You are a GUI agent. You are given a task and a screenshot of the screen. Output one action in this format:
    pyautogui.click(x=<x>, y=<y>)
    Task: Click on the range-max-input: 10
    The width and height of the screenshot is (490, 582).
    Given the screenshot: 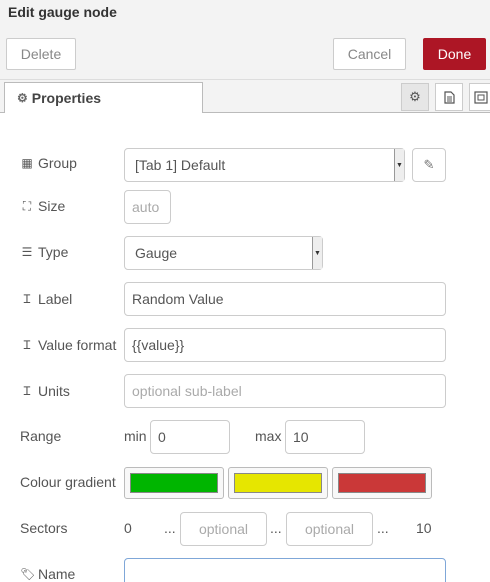 What is the action you would take?
    pyautogui.click(x=325, y=437)
    